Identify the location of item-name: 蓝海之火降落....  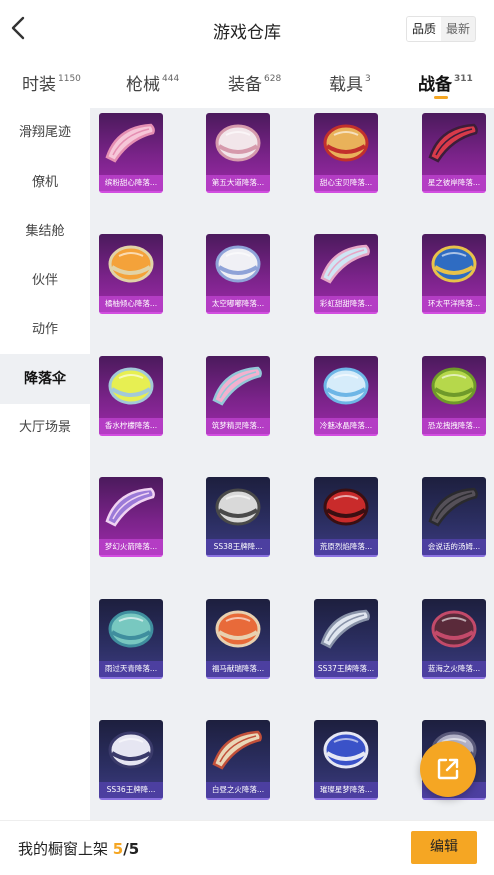
(454, 669).